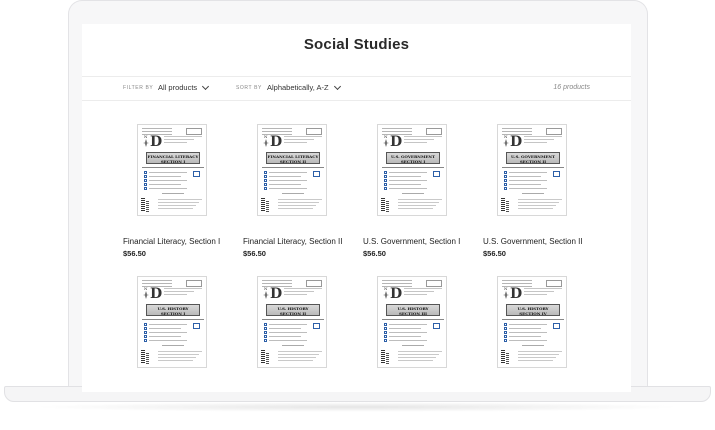 This screenshot has height=430, width=715. I want to click on product-card: N D U.S. HISTORY SECTION II, so click(296, 334).